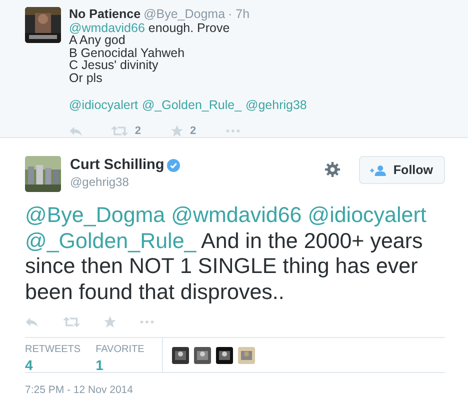 The image size is (468, 414). Describe the element at coordinates (402, 170) in the screenshot. I see `follow-button: Follow` at that location.